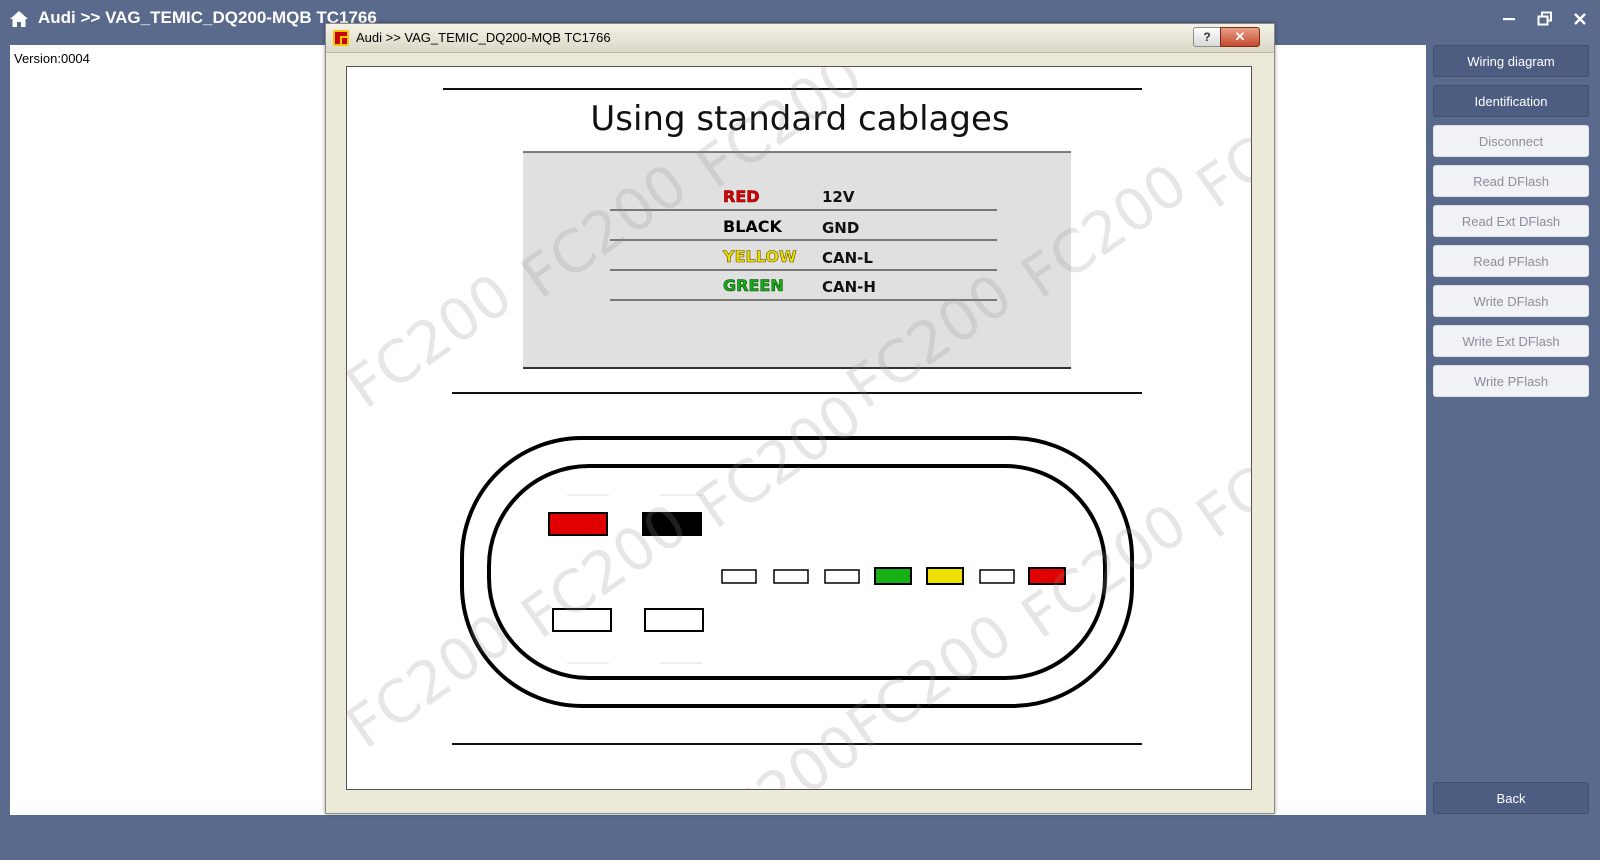 This screenshot has height=860, width=1600. I want to click on wire-signal-can-l: CAN-L, so click(847, 258).